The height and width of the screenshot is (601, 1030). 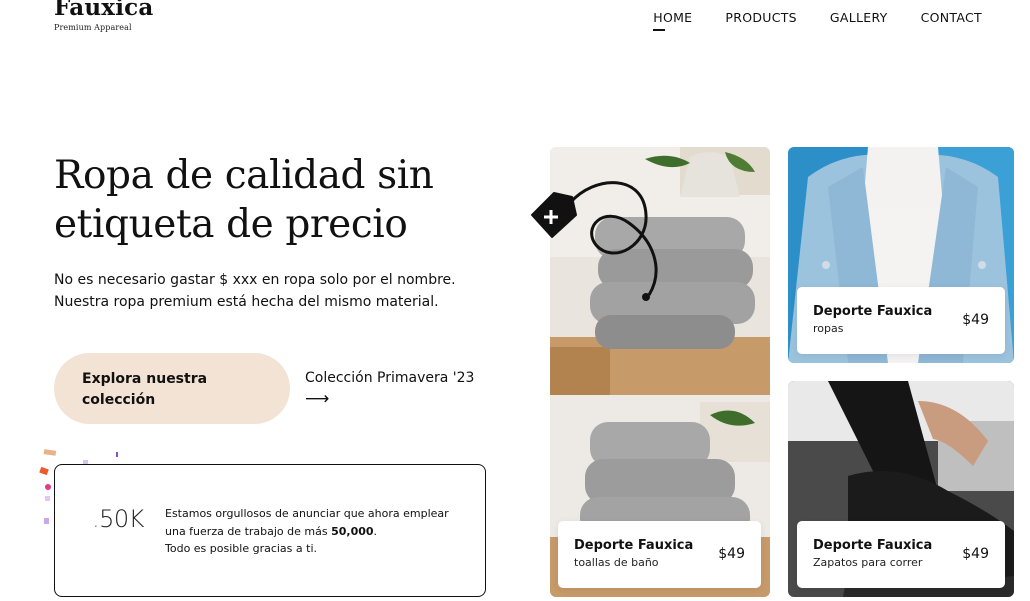 I want to click on brand-logo: Fauxica Premium Appareal, so click(x=103, y=16).